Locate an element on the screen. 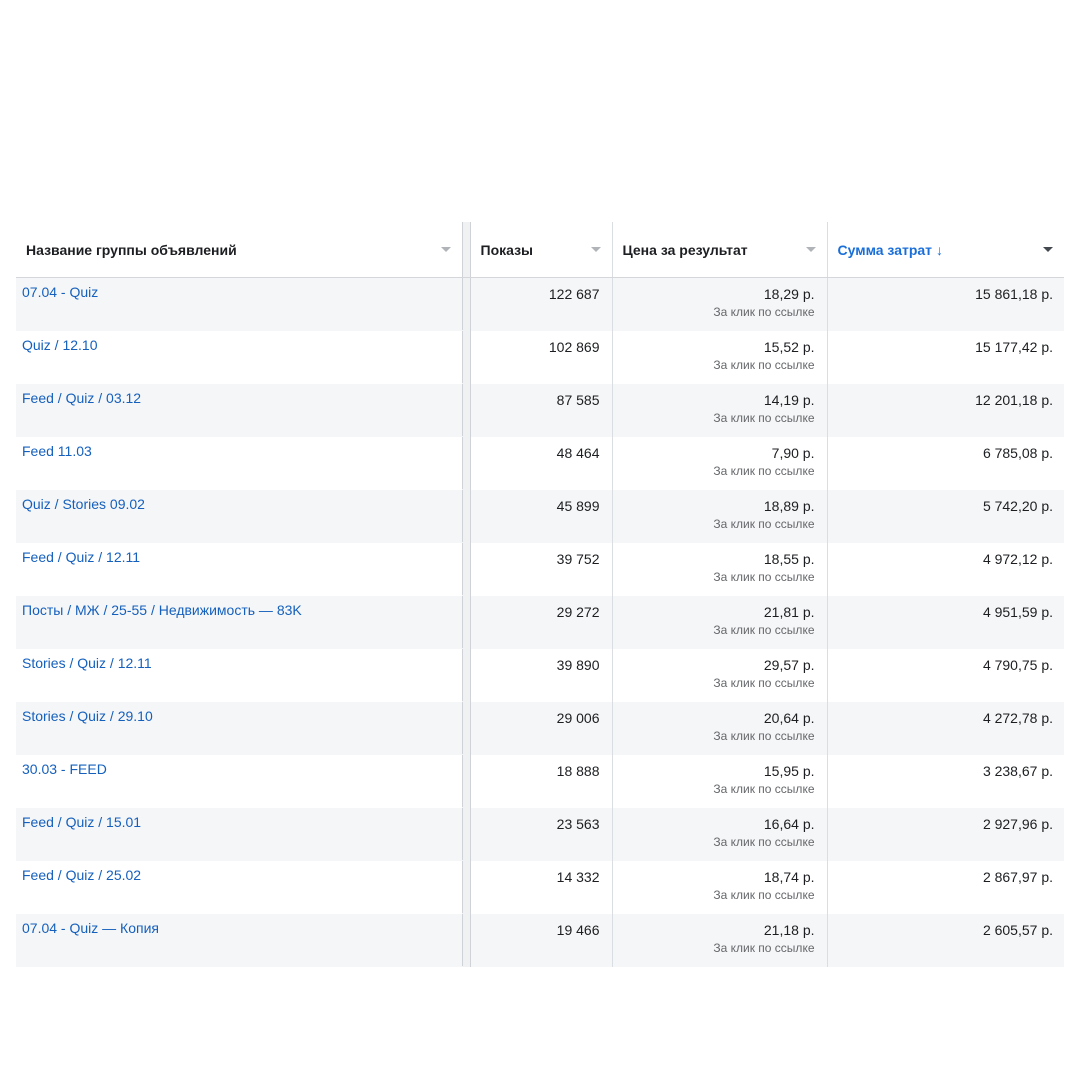 This screenshot has height=1080, width=1080. cell-impressions: 29 006 is located at coordinates (541, 728).